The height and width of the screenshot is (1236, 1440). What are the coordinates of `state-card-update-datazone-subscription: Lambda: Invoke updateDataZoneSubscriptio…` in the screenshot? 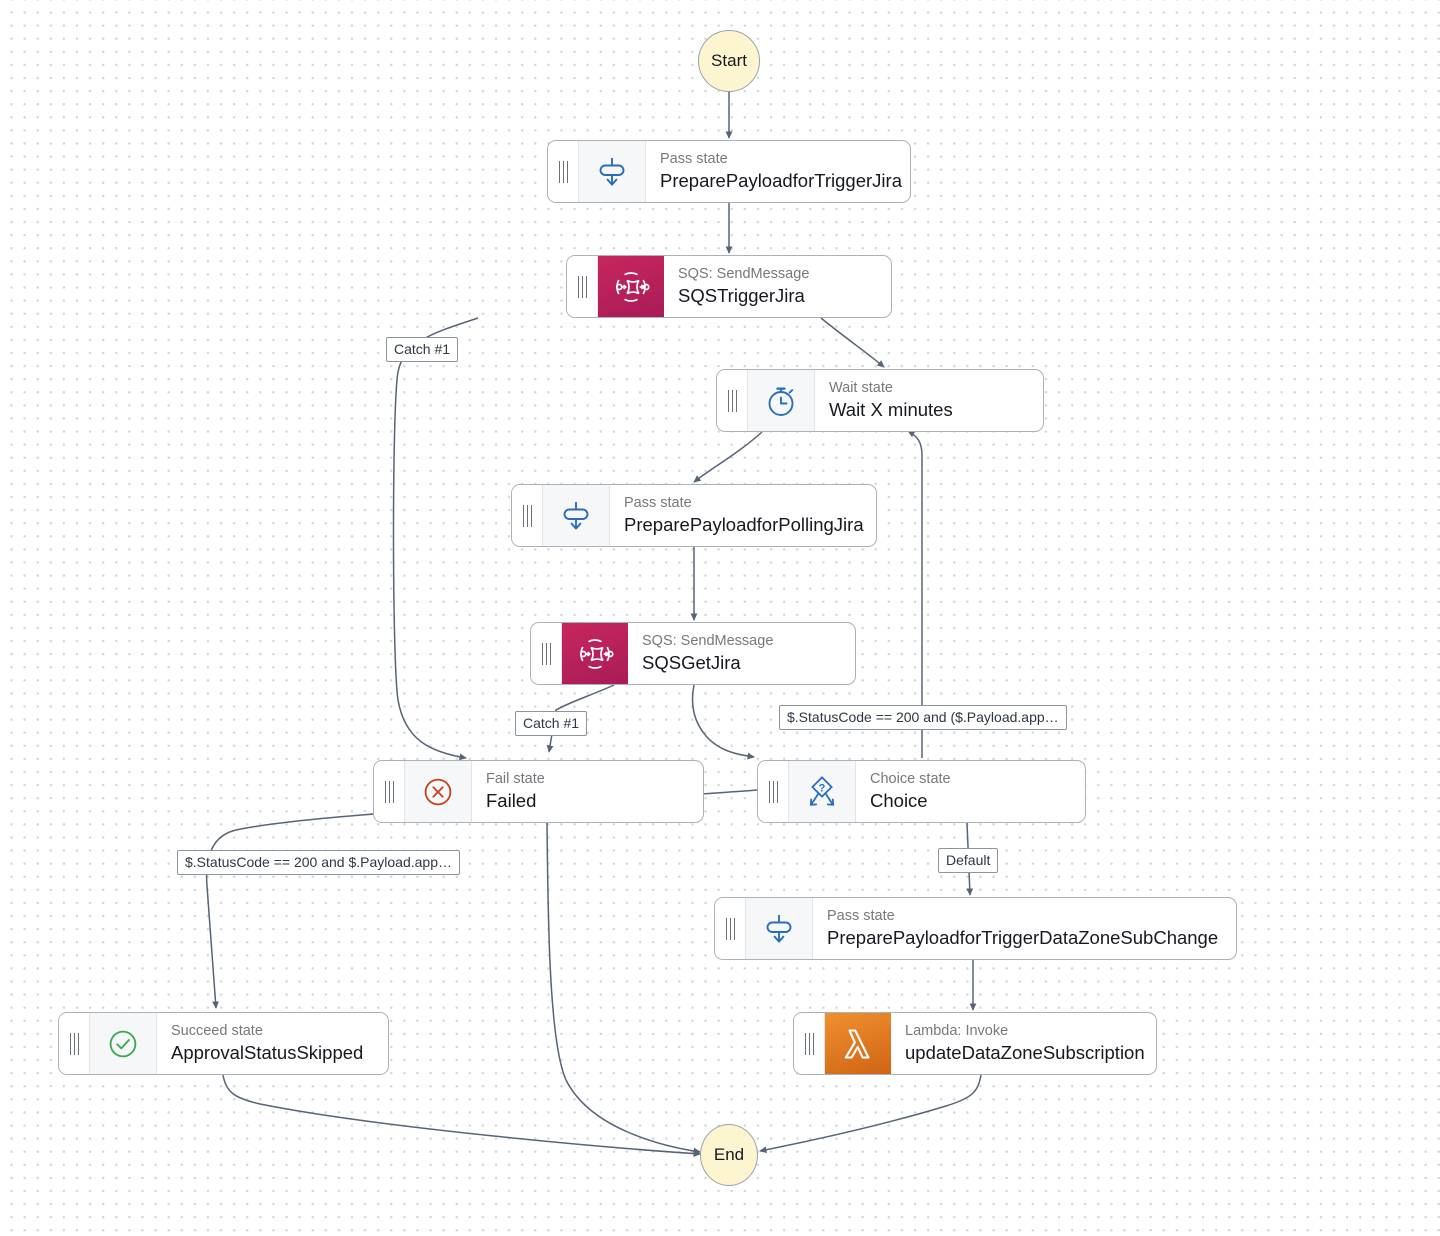 It's located at (975, 1043).